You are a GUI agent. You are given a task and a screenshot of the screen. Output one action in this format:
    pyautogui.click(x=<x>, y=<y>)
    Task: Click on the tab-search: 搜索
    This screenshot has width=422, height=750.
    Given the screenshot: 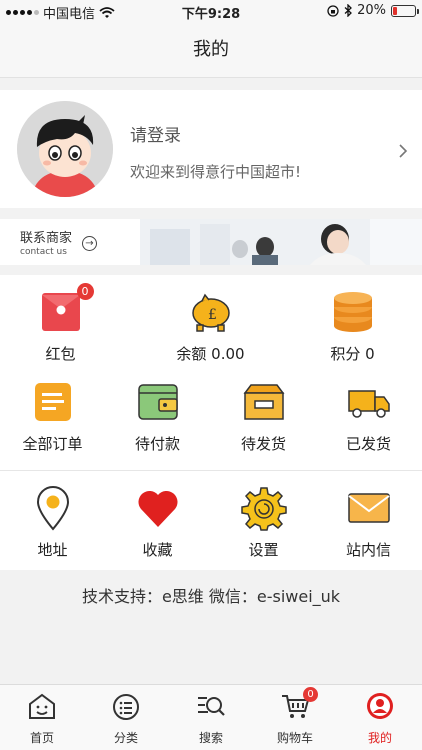 What is the action you would take?
    pyautogui.click(x=211, y=718)
    